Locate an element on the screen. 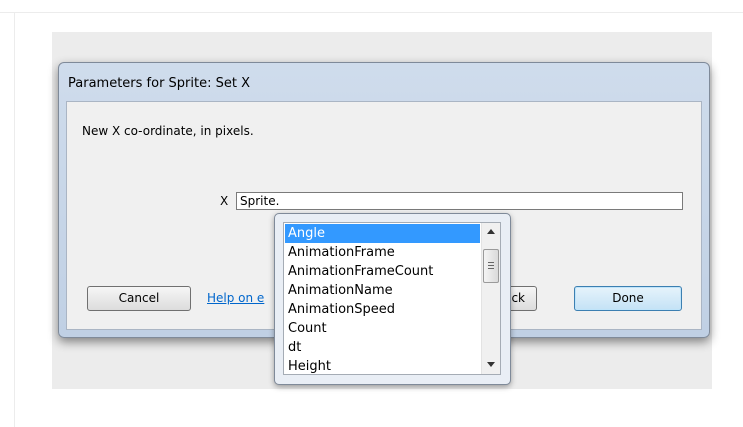 This screenshot has height=427, width=743. scrollbar-thumb is located at coordinates (491, 266).